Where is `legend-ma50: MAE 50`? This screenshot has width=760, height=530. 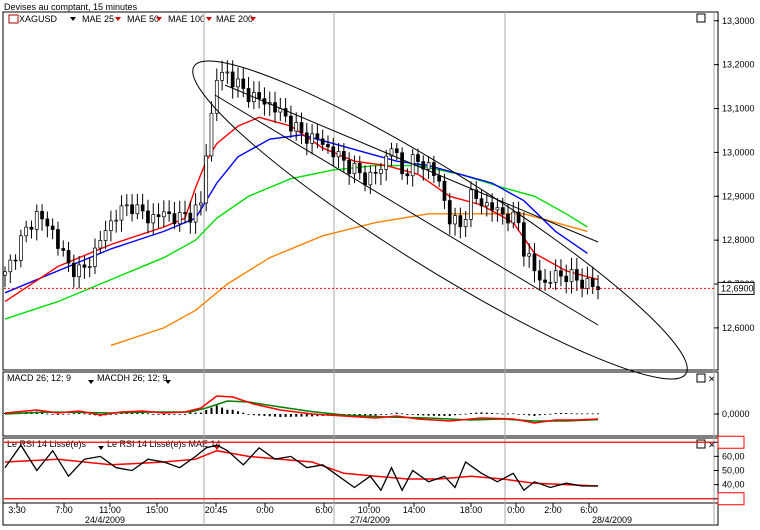
legend-ma50: MAE 50 is located at coordinates (143, 19).